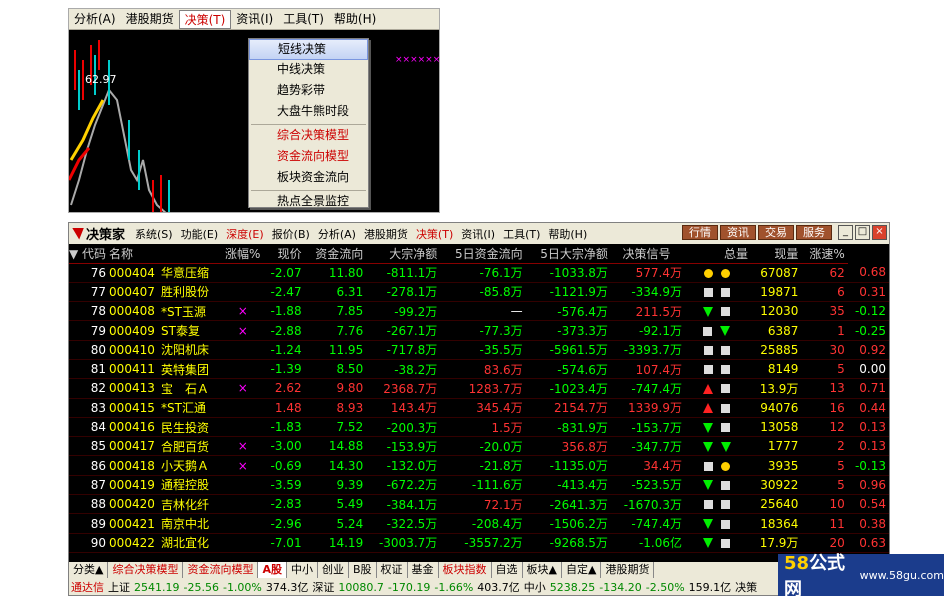  I want to click on column-header: 现价, so click(284, 254).